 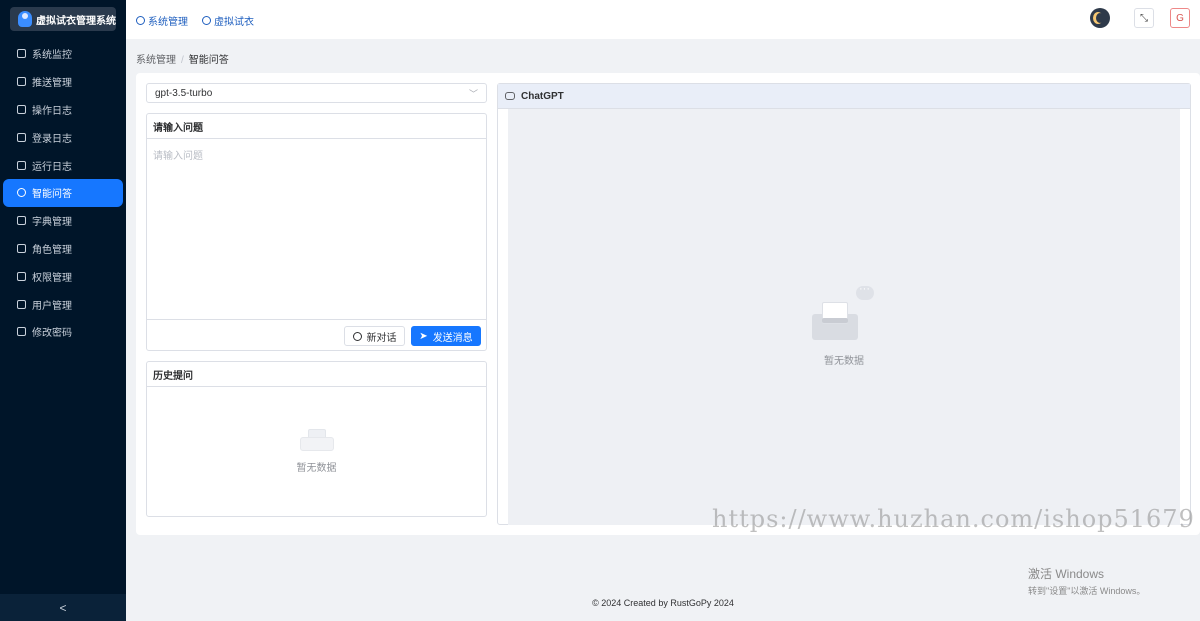 I want to click on chevron-left-icon: <, so click(x=63, y=607).